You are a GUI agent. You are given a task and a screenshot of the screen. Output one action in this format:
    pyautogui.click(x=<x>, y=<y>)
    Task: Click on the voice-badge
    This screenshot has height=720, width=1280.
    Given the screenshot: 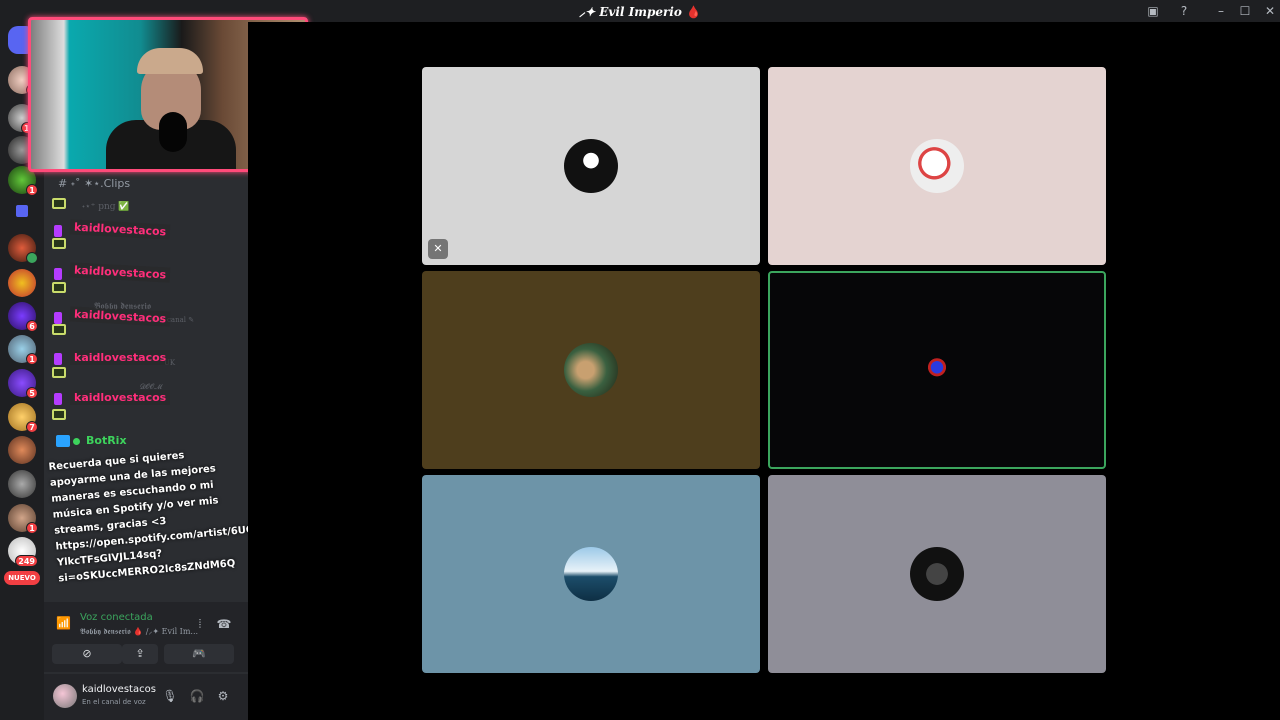 What is the action you would take?
    pyautogui.click(x=32, y=258)
    